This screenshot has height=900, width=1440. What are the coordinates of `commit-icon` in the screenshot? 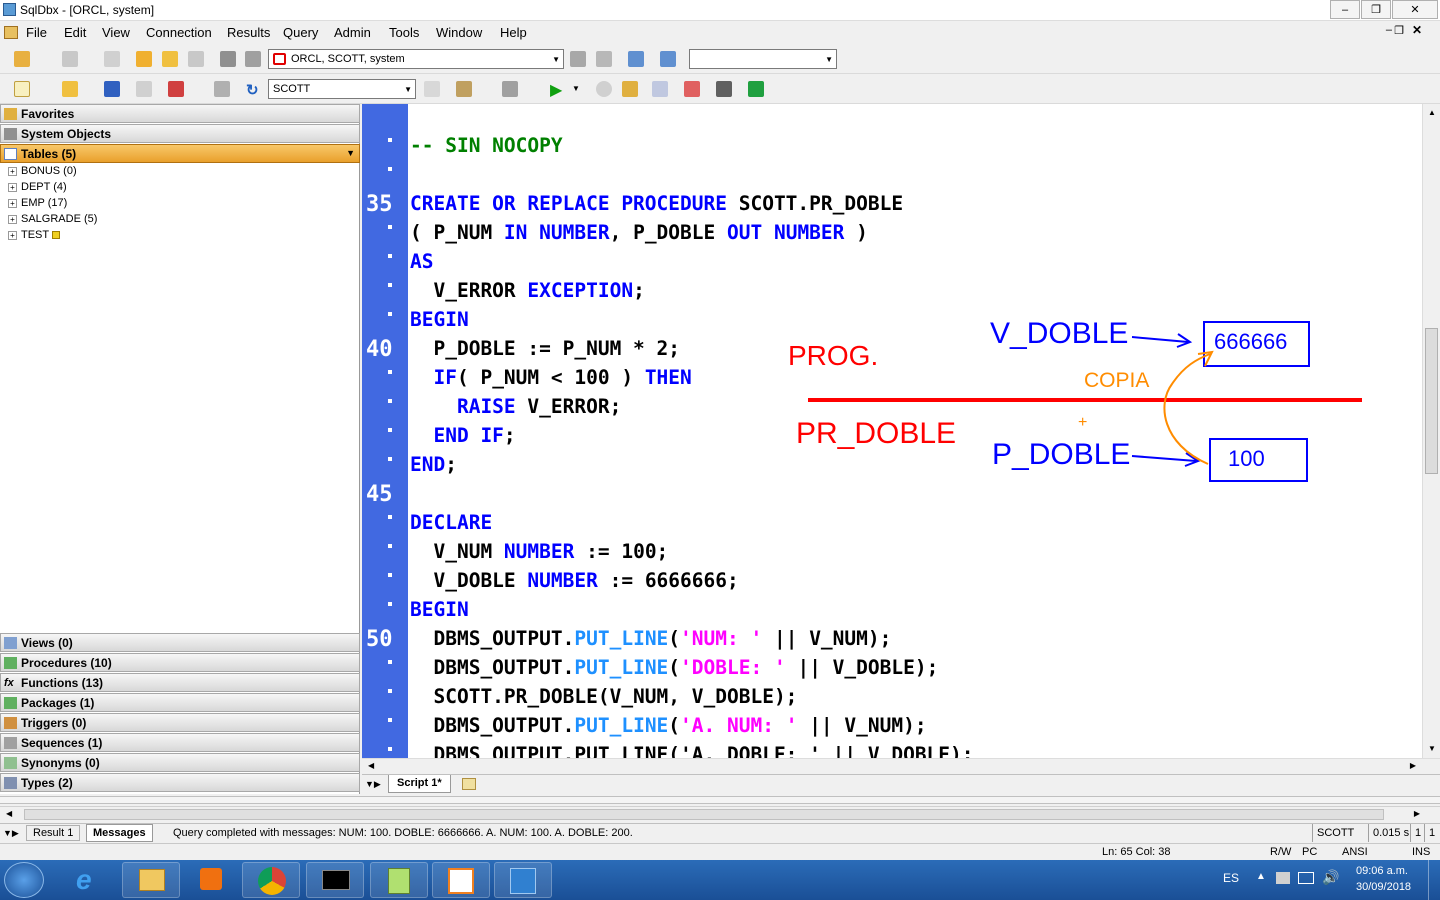 It's located at (170, 59).